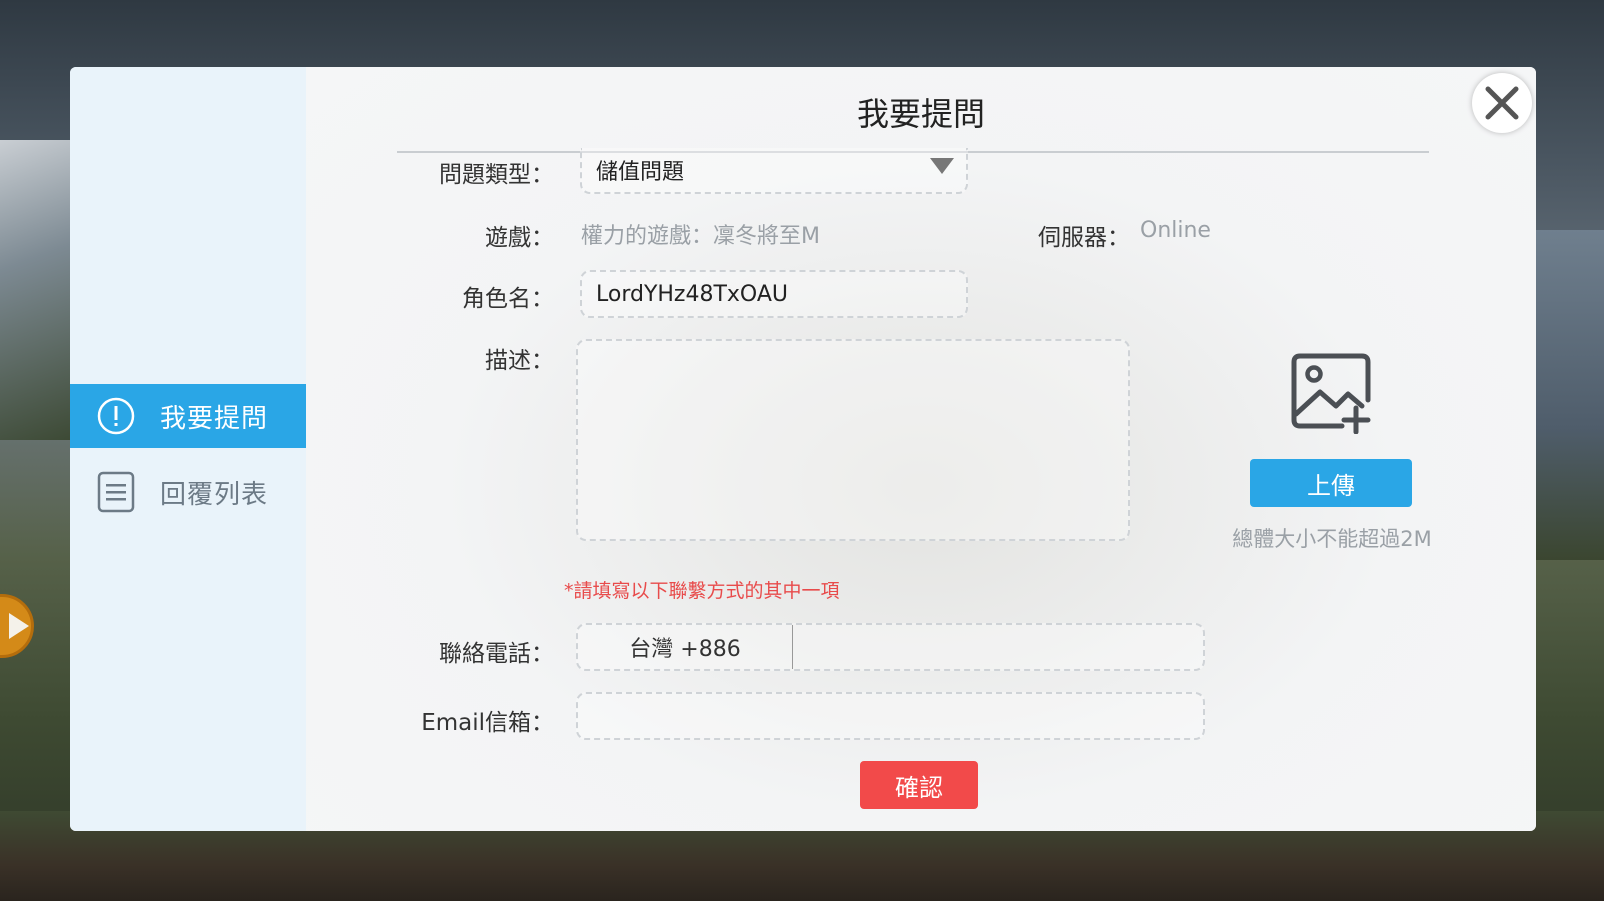 The width and height of the screenshot is (1604, 901). What do you see at coordinates (1569, 395) in the screenshot?
I see `background-lake` at bounding box center [1569, 395].